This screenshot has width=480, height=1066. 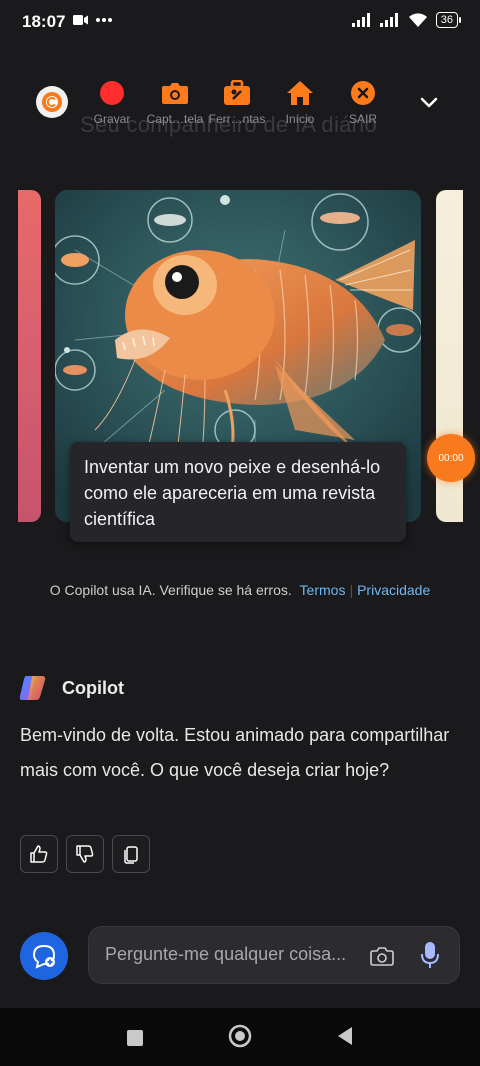 I want to click on new-chat-icon, so click(x=44, y=956).